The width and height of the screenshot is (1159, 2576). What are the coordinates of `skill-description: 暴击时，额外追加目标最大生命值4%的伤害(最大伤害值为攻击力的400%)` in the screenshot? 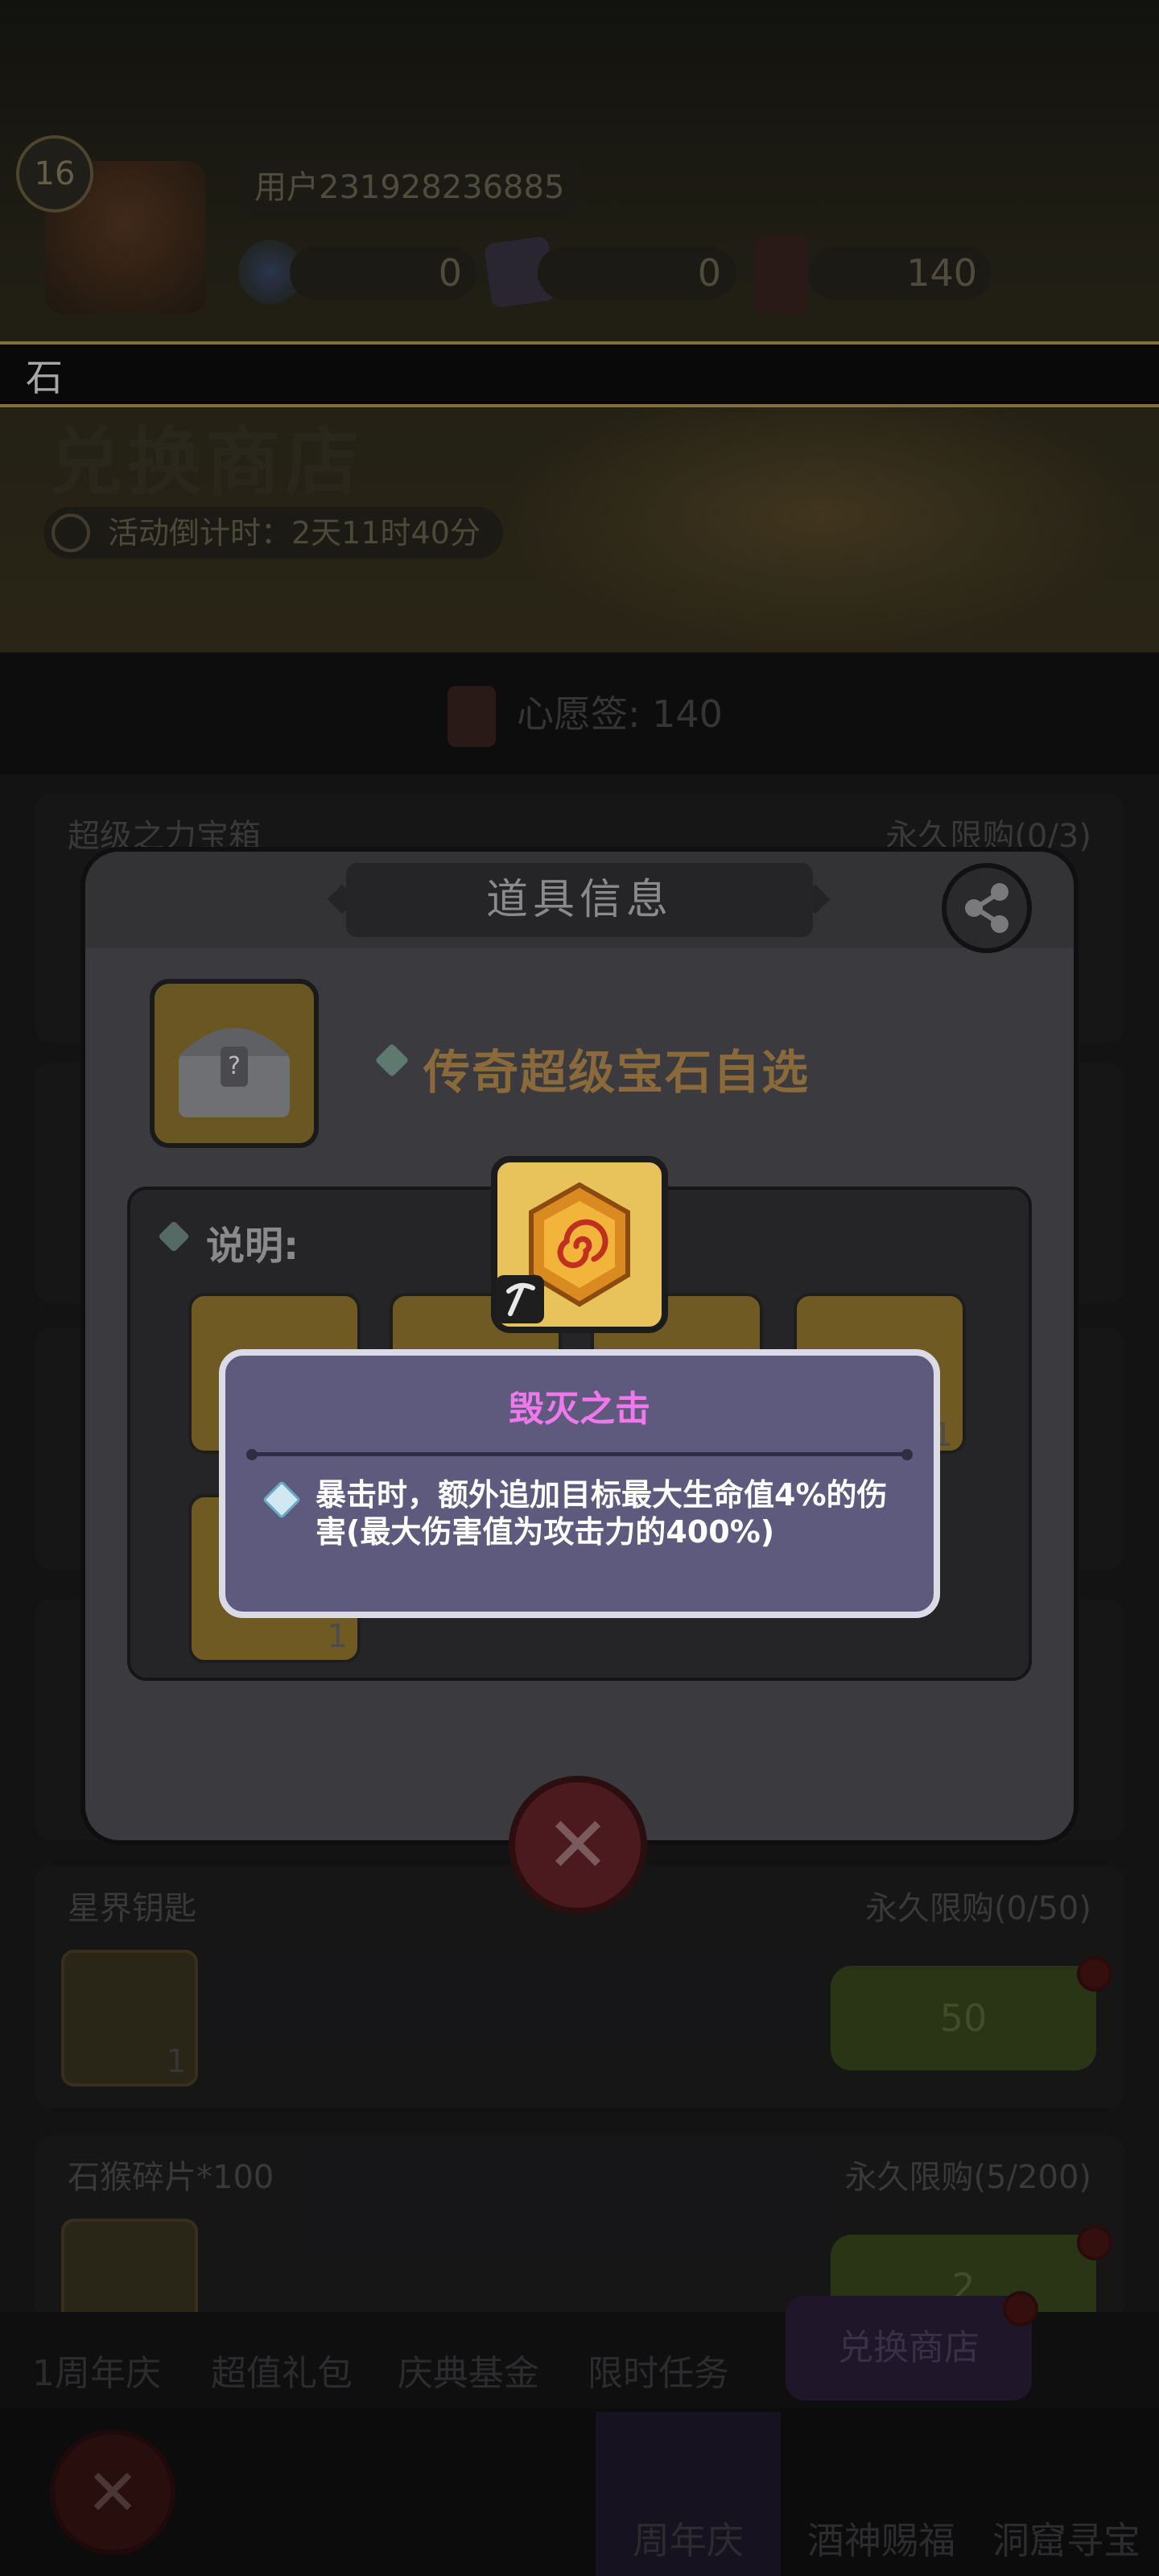 It's located at (602, 1513).